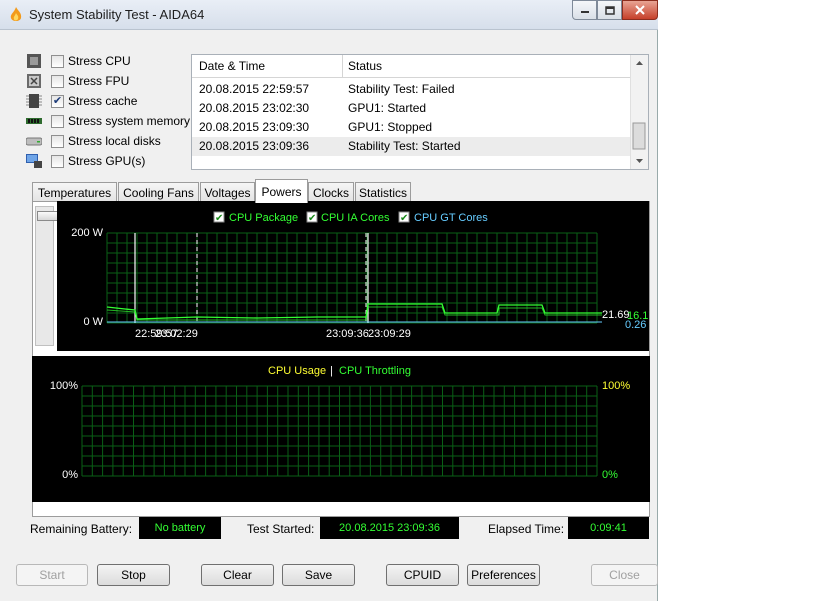  I want to click on elapsed-time-value: 0:09:41, so click(608, 528).